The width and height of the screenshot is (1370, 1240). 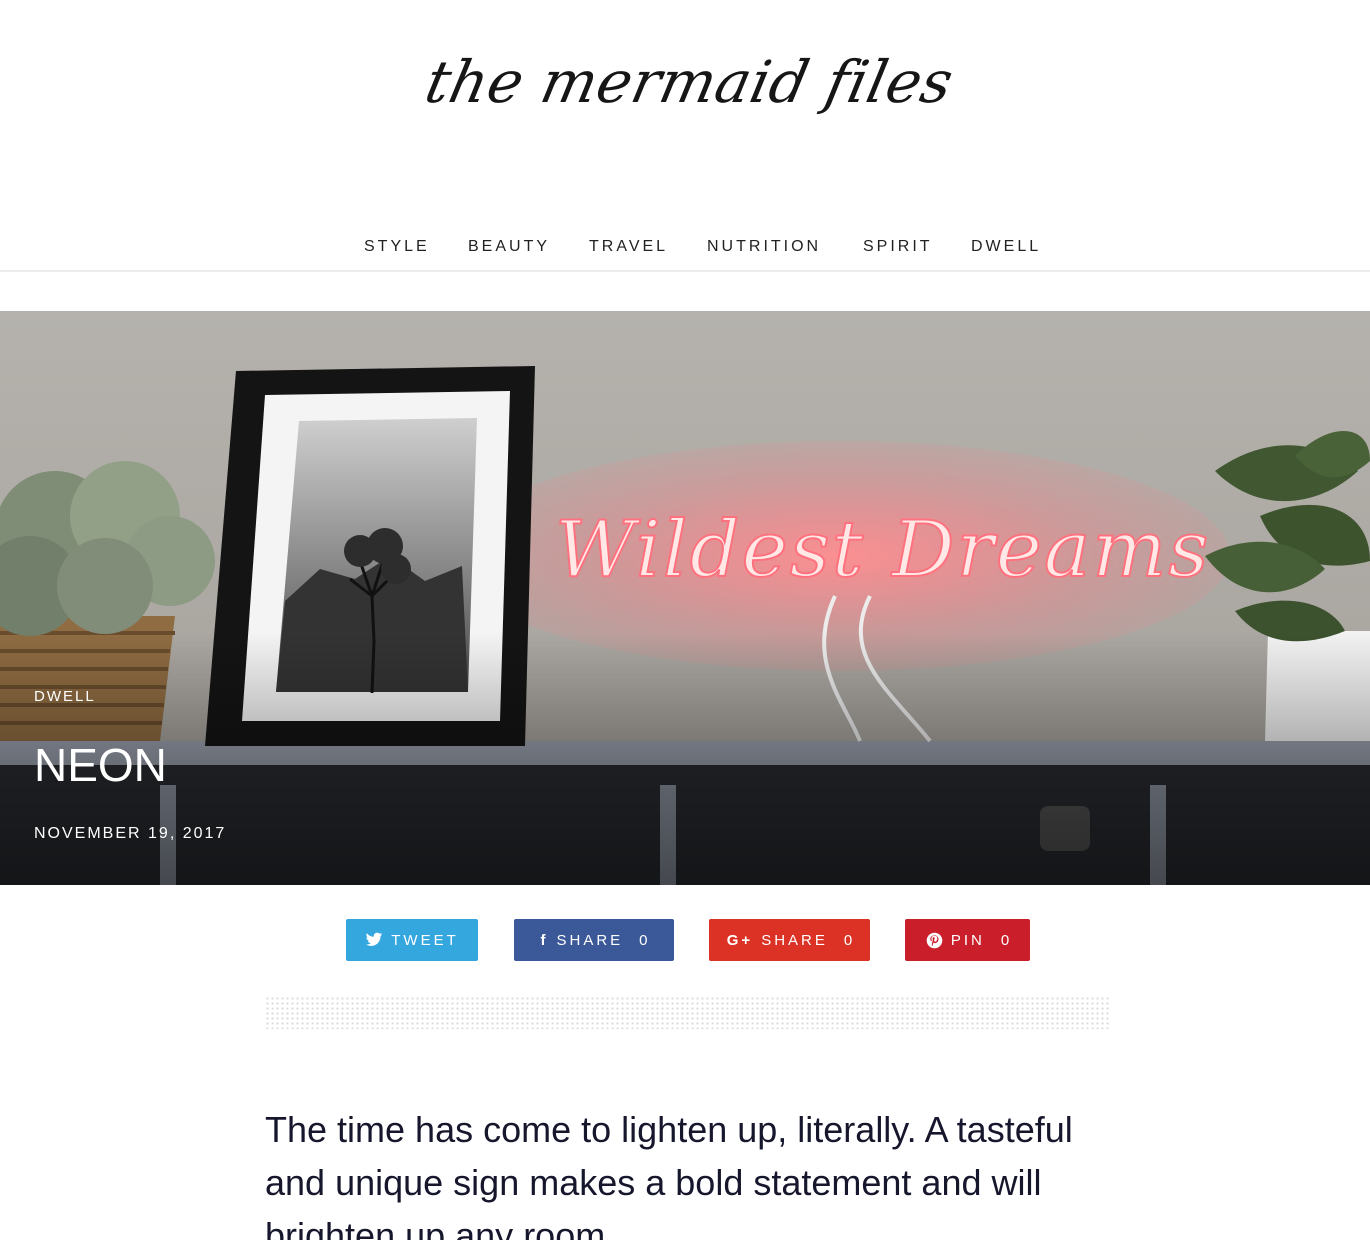 What do you see at coordinates (794, 940) in the screenshot?
I see `google-share-label: SHARE` at bounding box center [794, 940].